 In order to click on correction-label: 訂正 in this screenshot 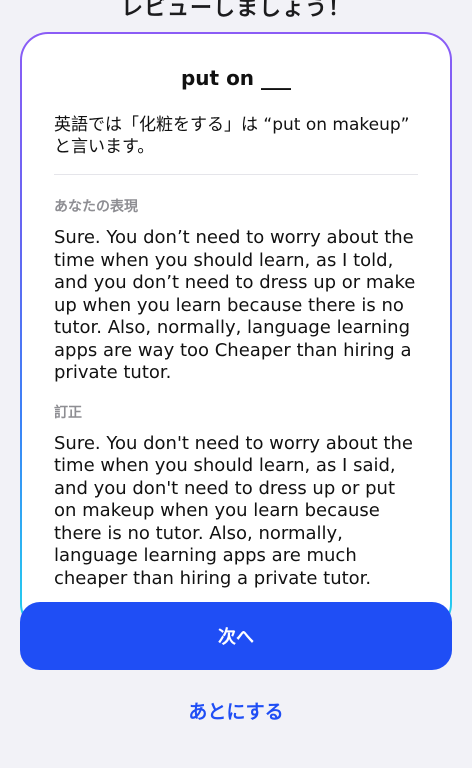, I will do `click(68, 412)`.